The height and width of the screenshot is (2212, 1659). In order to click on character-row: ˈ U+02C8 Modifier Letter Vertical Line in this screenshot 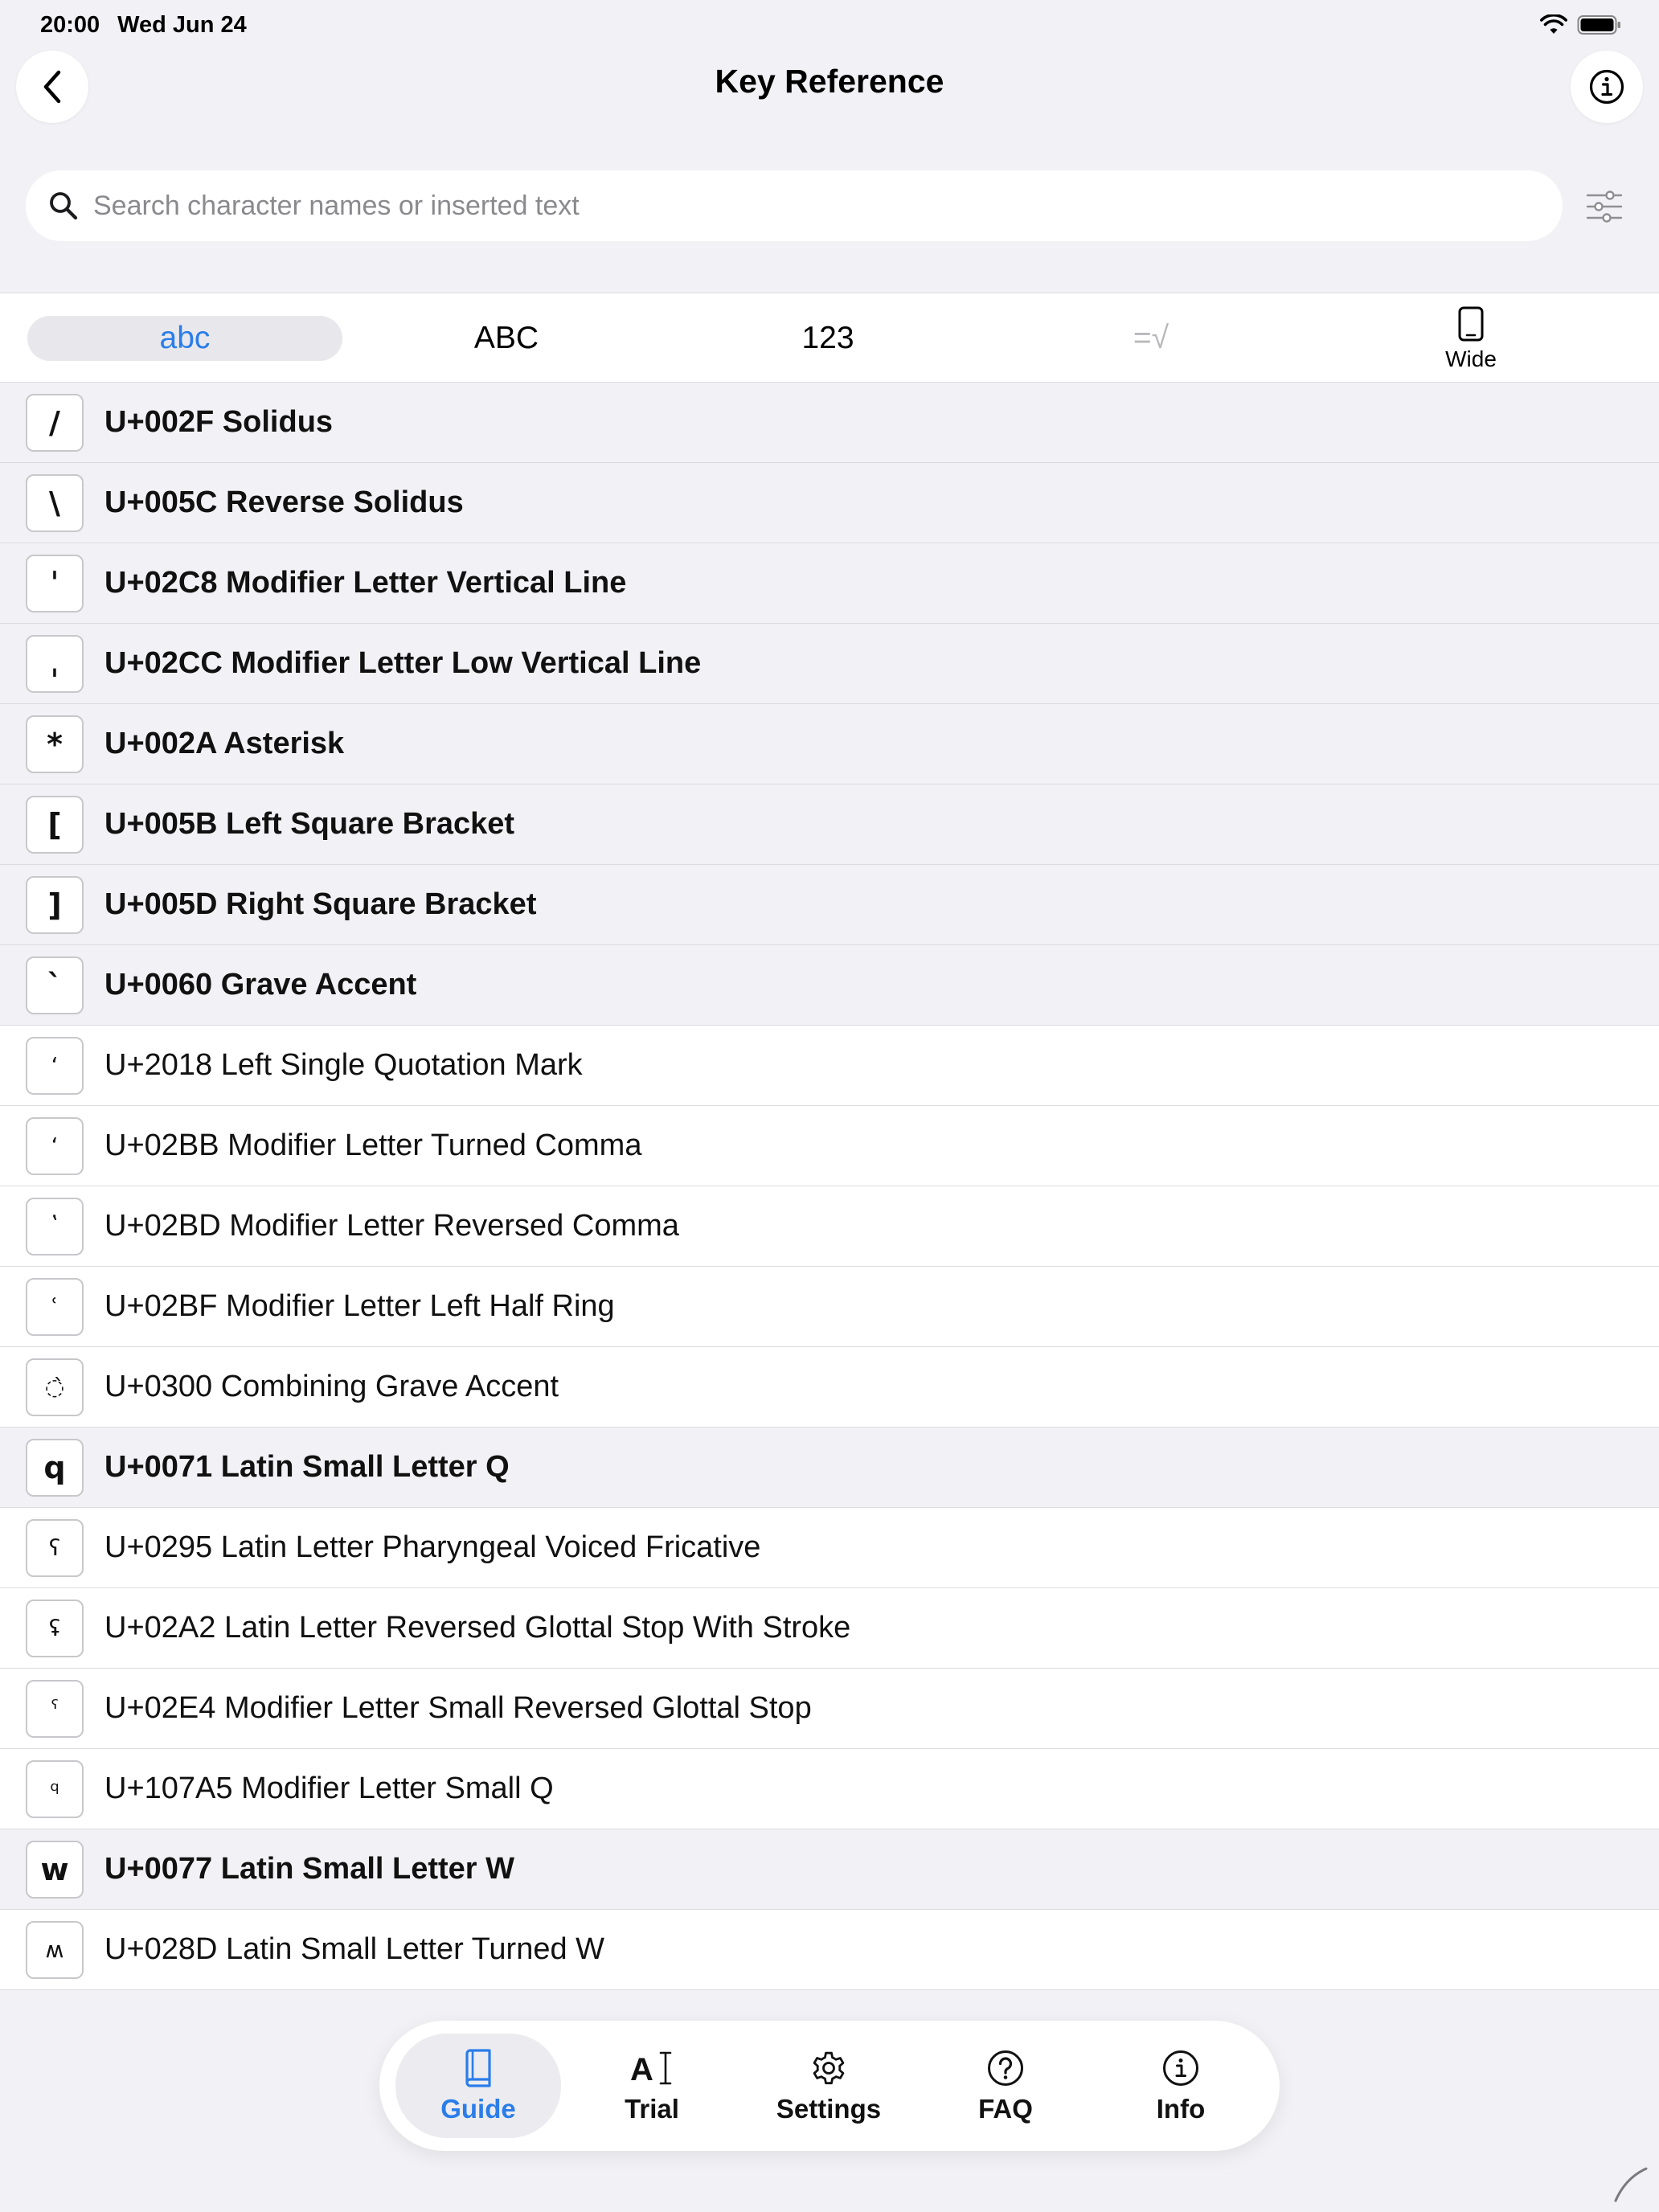, I will do `click(829, 583)`.